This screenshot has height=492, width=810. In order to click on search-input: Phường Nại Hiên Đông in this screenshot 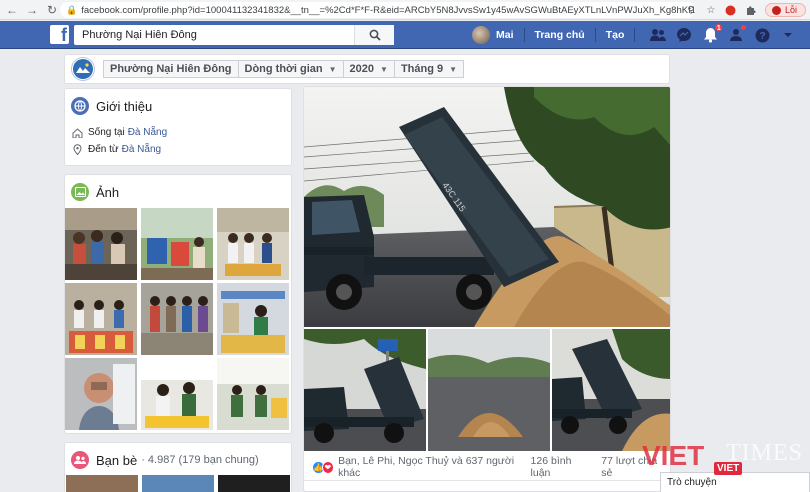, I will do `click(234, 35)`.